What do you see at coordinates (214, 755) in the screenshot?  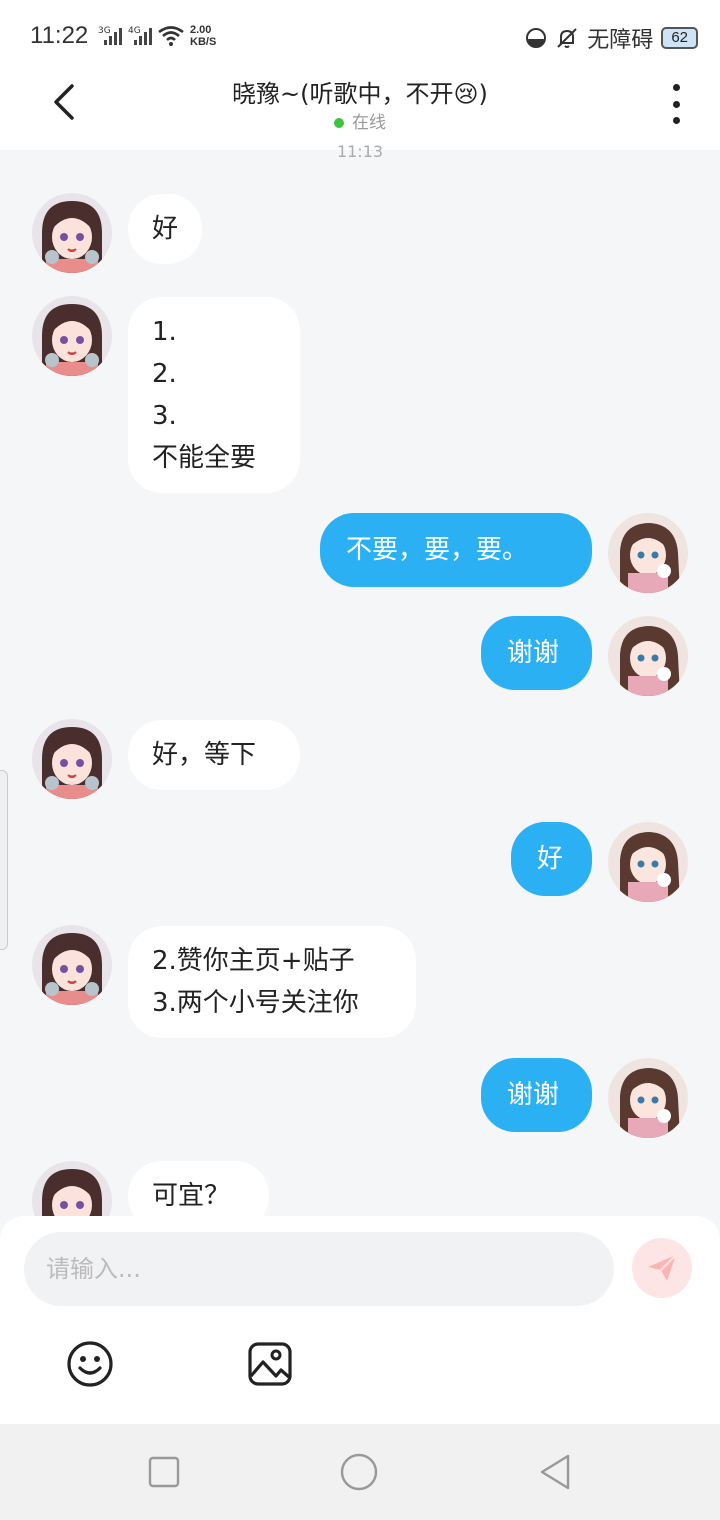 I see `message-bubble-incoming: 好，等下` at bounding box center [214, 755].